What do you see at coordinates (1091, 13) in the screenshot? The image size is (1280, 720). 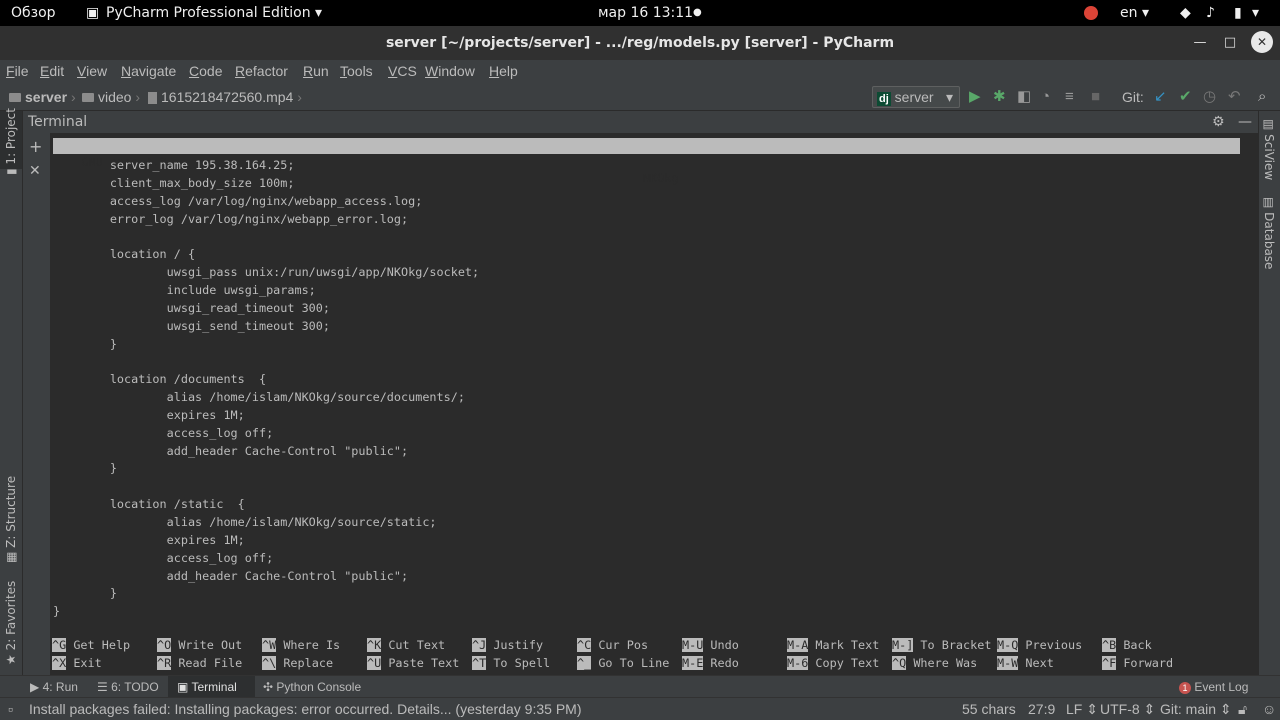 I see `chrome-indicator-icon` at bounding box center [1091, 13].